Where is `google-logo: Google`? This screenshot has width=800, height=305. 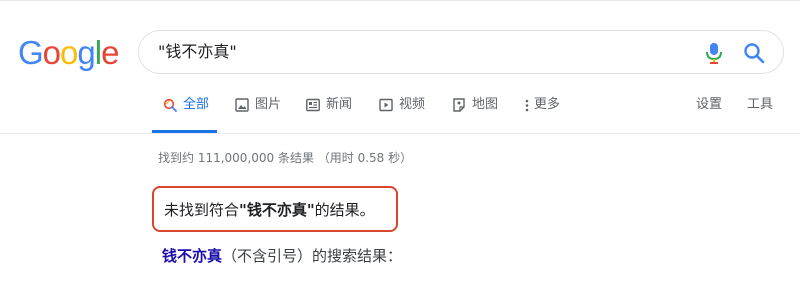 google-logo: Google is located at coordinates (68, 53).